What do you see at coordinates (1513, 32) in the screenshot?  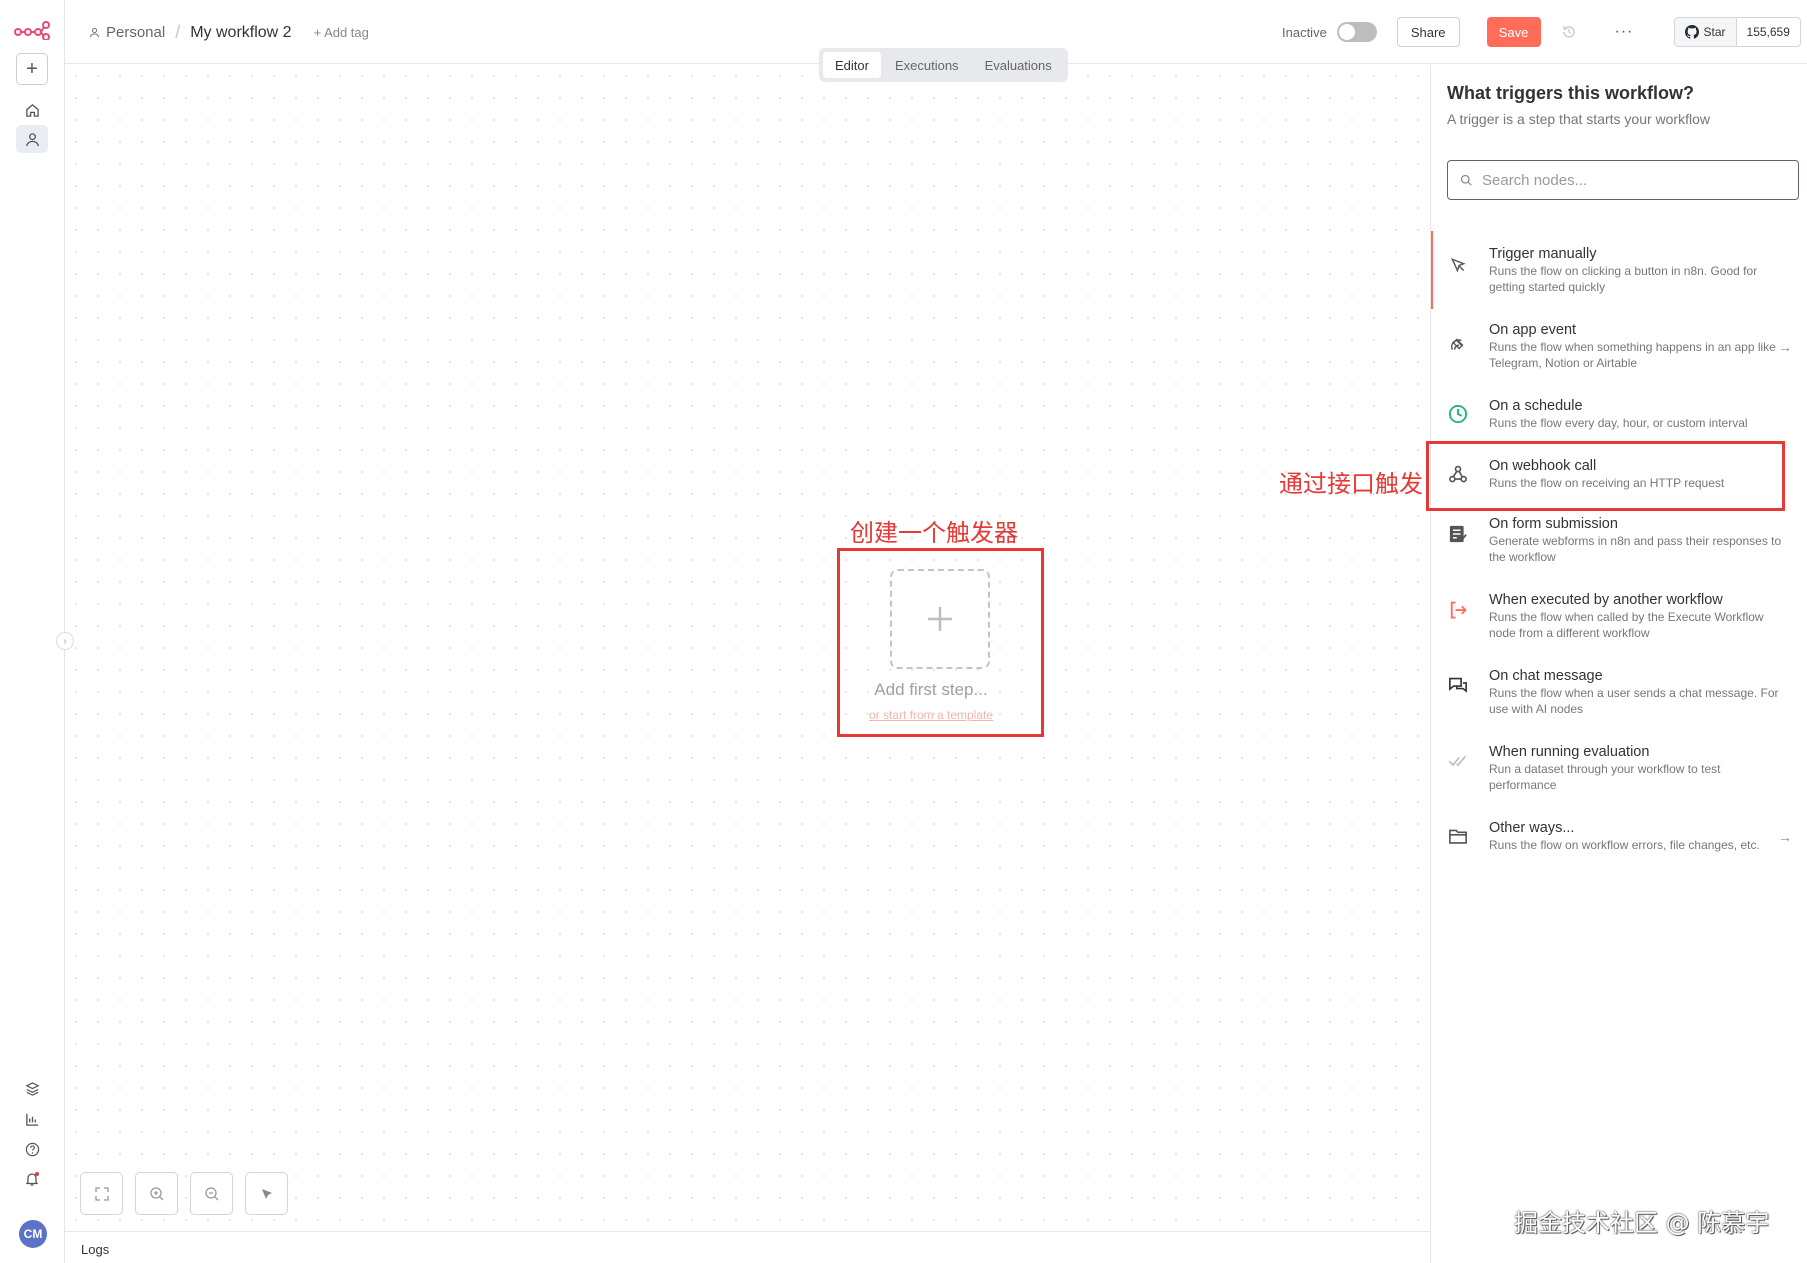 I see `save-button: Save` at bounding box center [1513, 32].